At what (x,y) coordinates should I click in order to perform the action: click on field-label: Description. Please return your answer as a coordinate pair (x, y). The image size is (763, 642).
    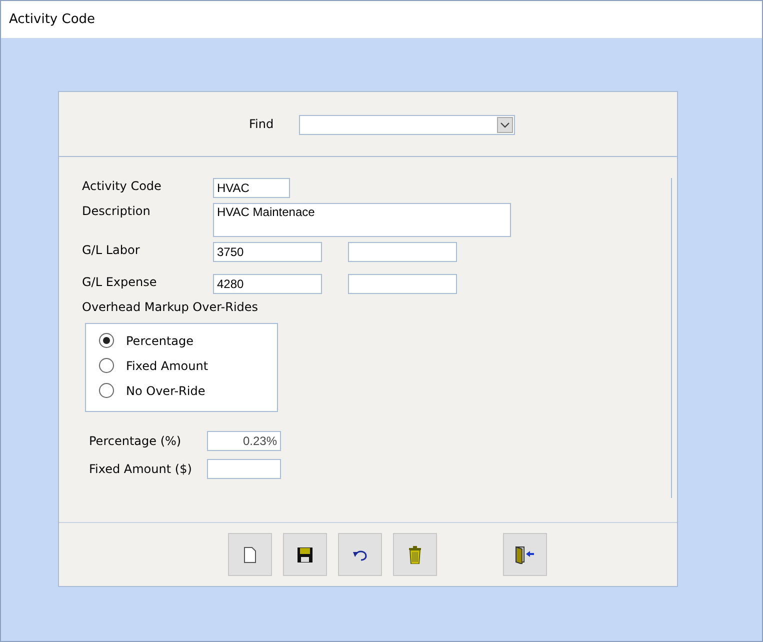
    Looking at the image, I should click on (117, 210).